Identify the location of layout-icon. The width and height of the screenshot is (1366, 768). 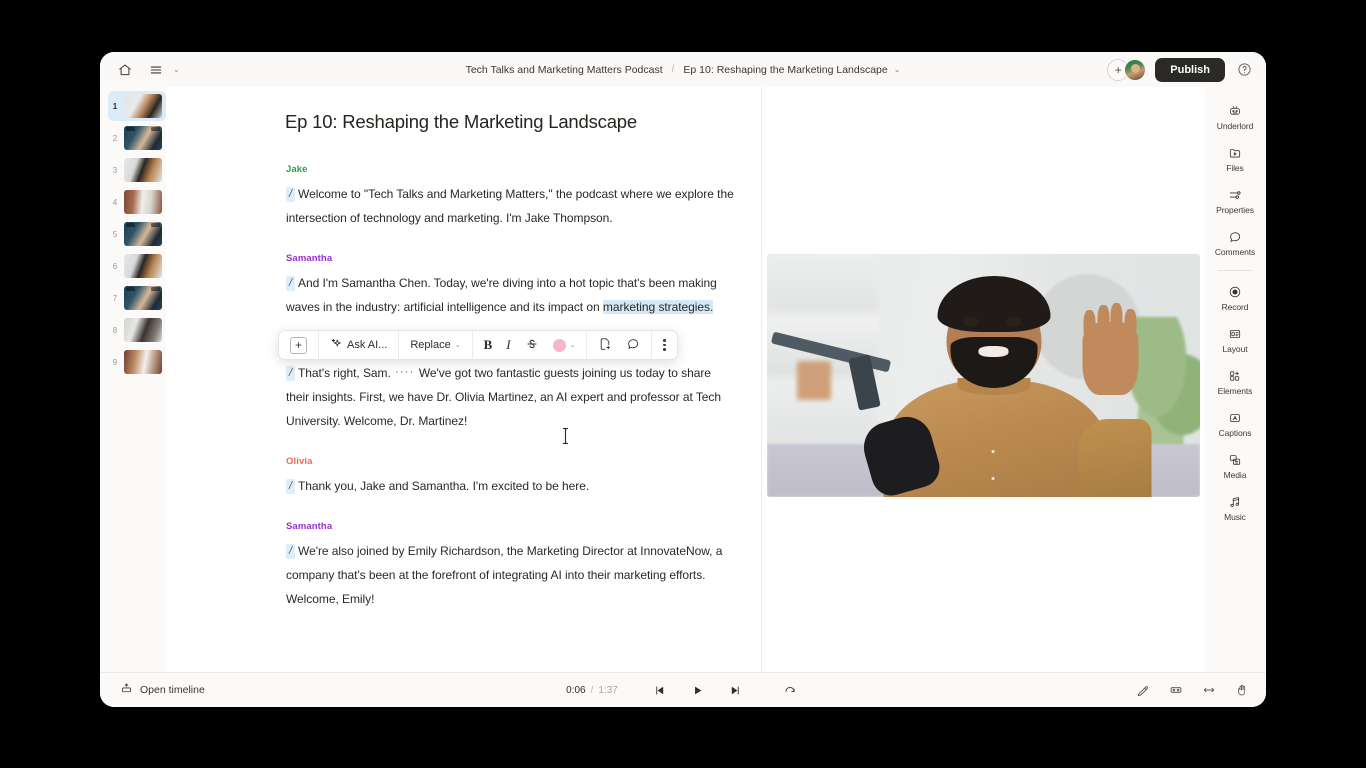
(1235, 333).